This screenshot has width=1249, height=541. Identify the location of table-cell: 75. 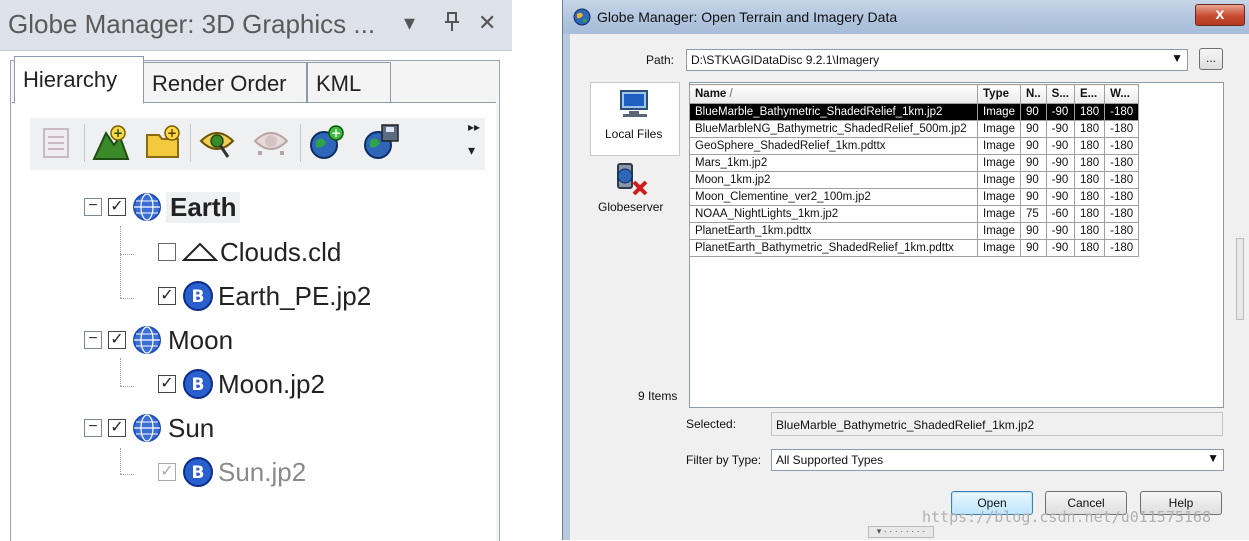
(1033, 214).